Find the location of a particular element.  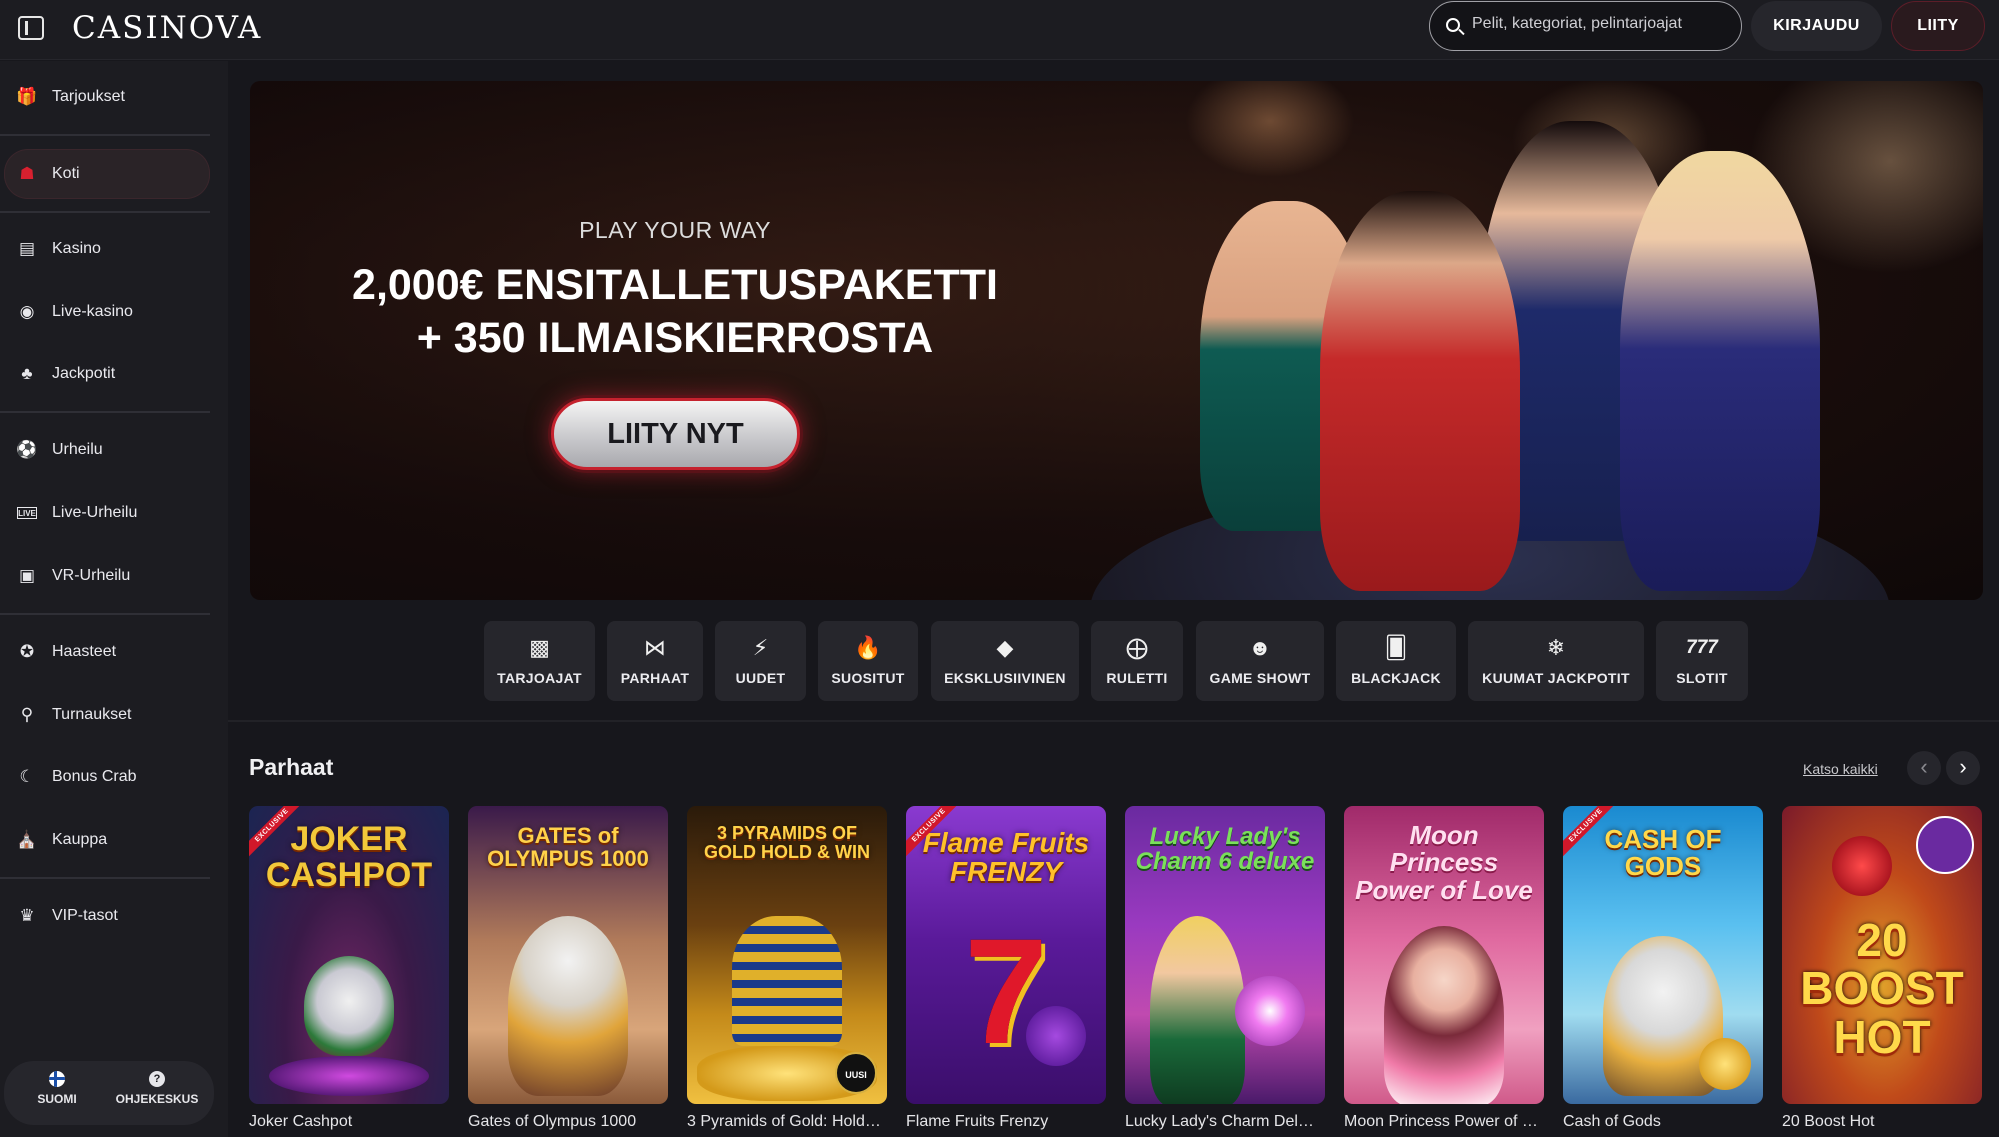

new-badge: UUSI is located at coordinates (856, 1073).